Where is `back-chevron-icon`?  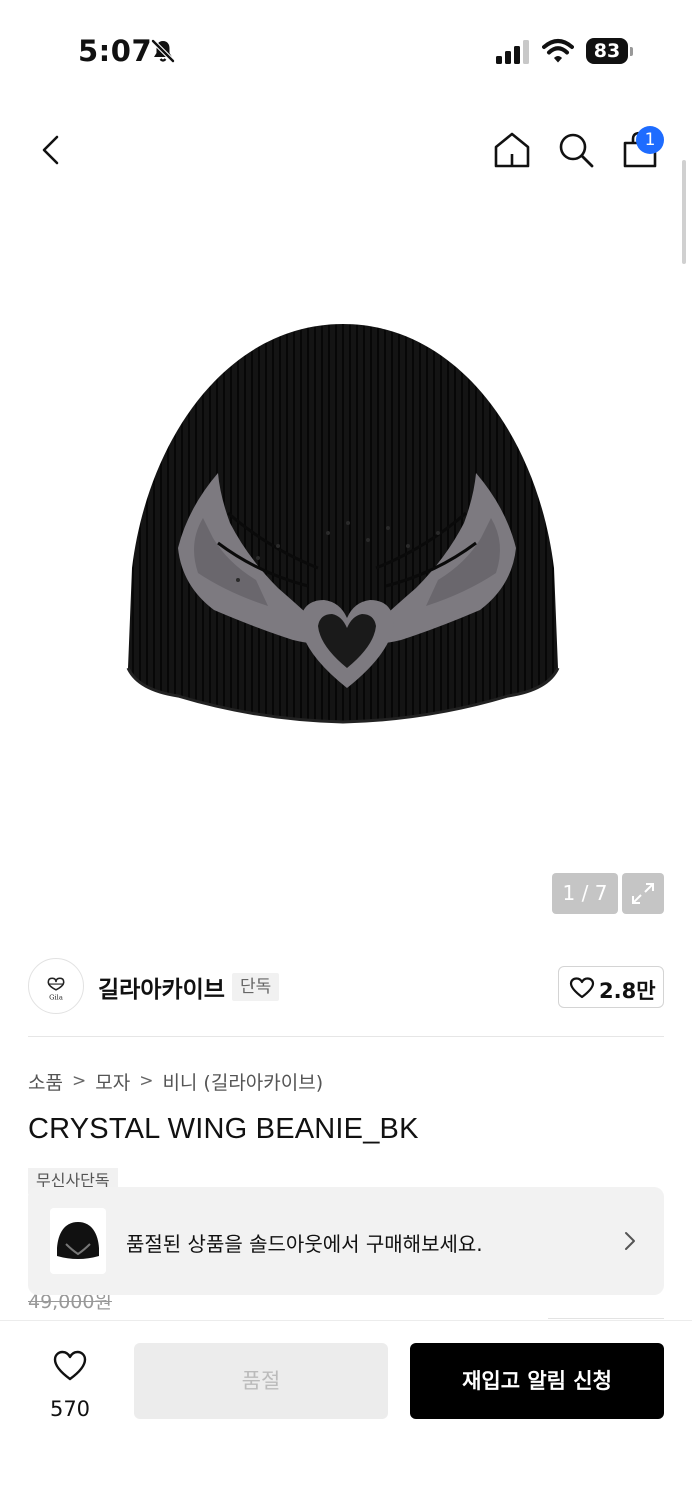
back-chevron-icon is located at coordinates (52, 150).